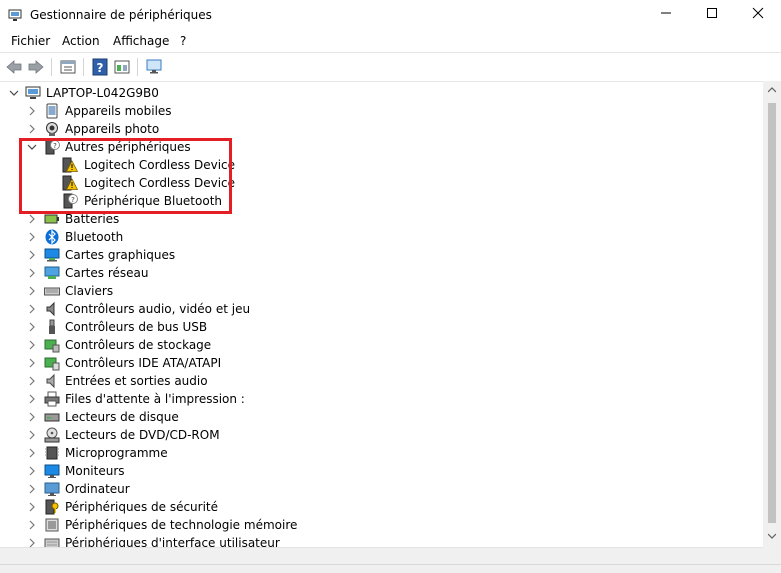 The width and height of the screenshot is (781, 573). Describe the element at coordinates (52, 507) in the screenshot. I see `security-device-icon` at that location.